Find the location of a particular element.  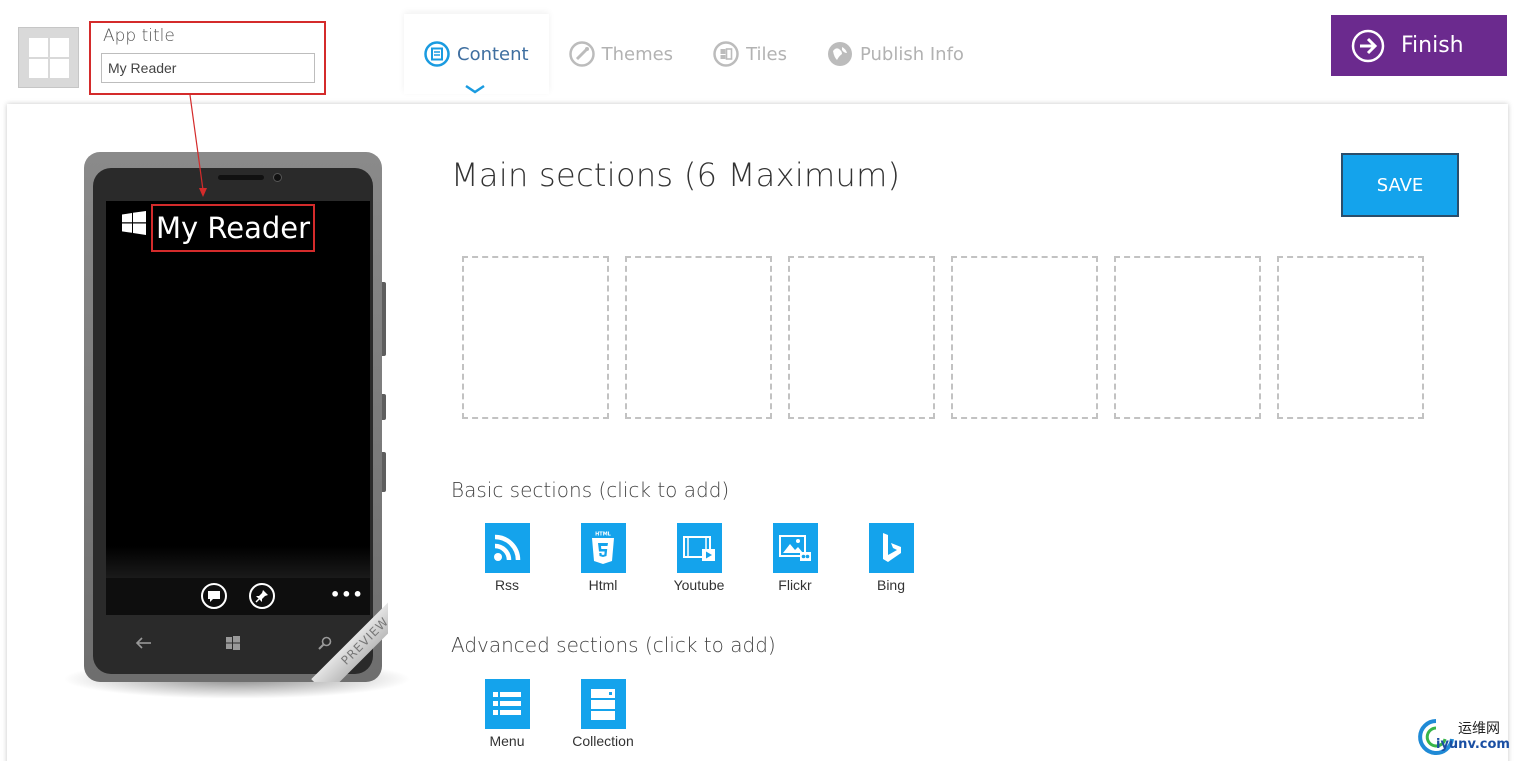

tab-label: Tiles is located at coordinates (766, 54).